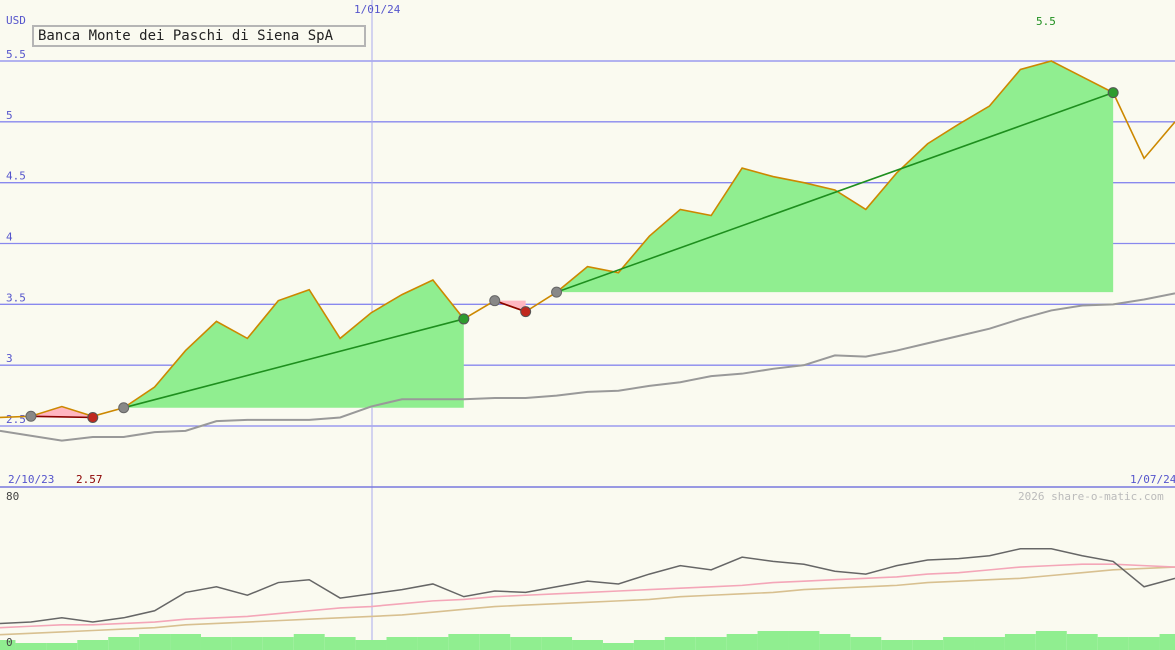  I want to click on indicator-tan-line, so click(587, 601).